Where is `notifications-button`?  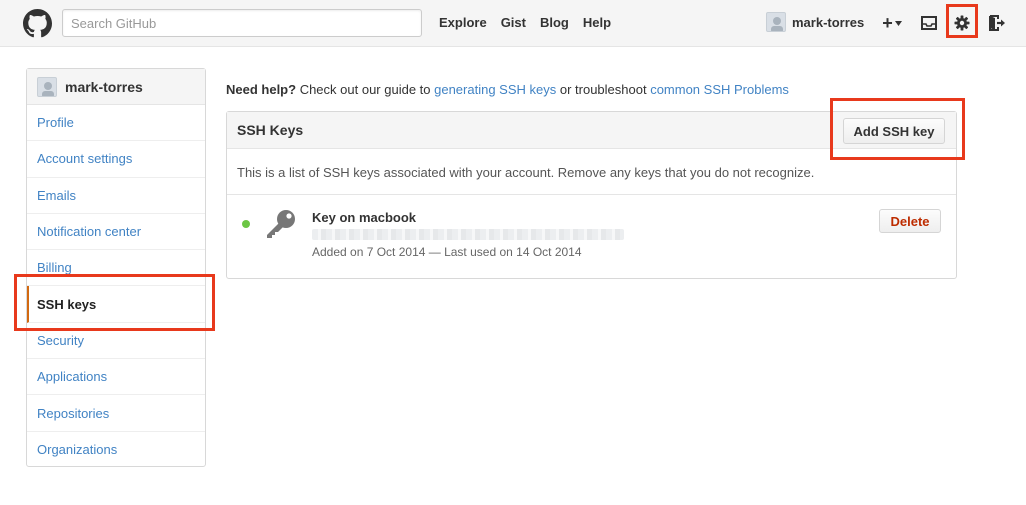
notifications-button is located at coordinates (929, 23).